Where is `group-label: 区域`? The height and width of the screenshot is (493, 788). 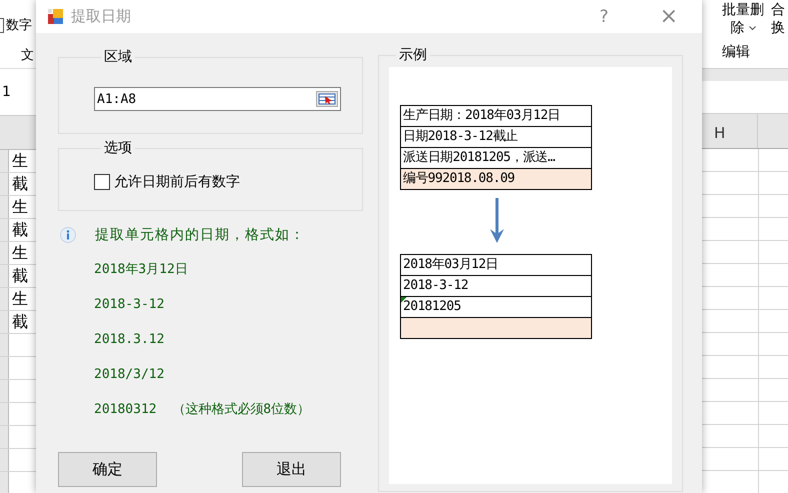
group-label: 区域 is located at coordinates (118, 57).